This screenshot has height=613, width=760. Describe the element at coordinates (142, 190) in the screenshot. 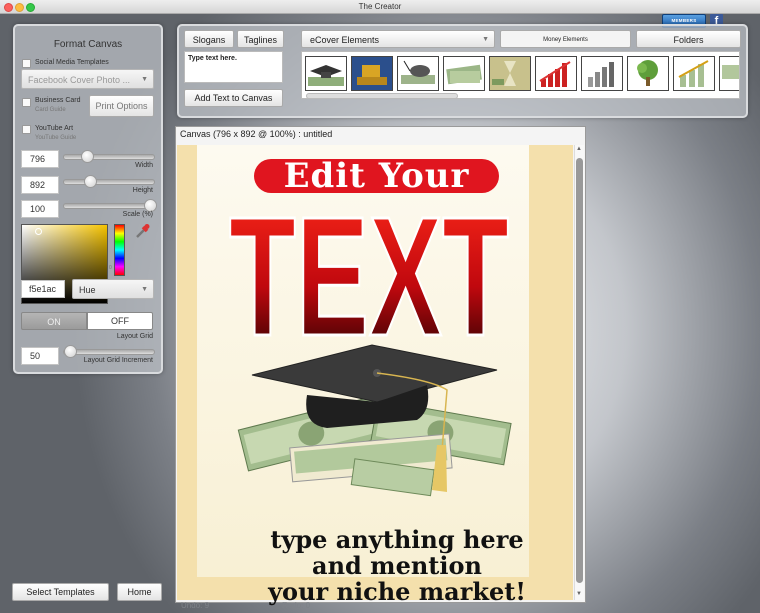

I see `height-label: Height` at that location.